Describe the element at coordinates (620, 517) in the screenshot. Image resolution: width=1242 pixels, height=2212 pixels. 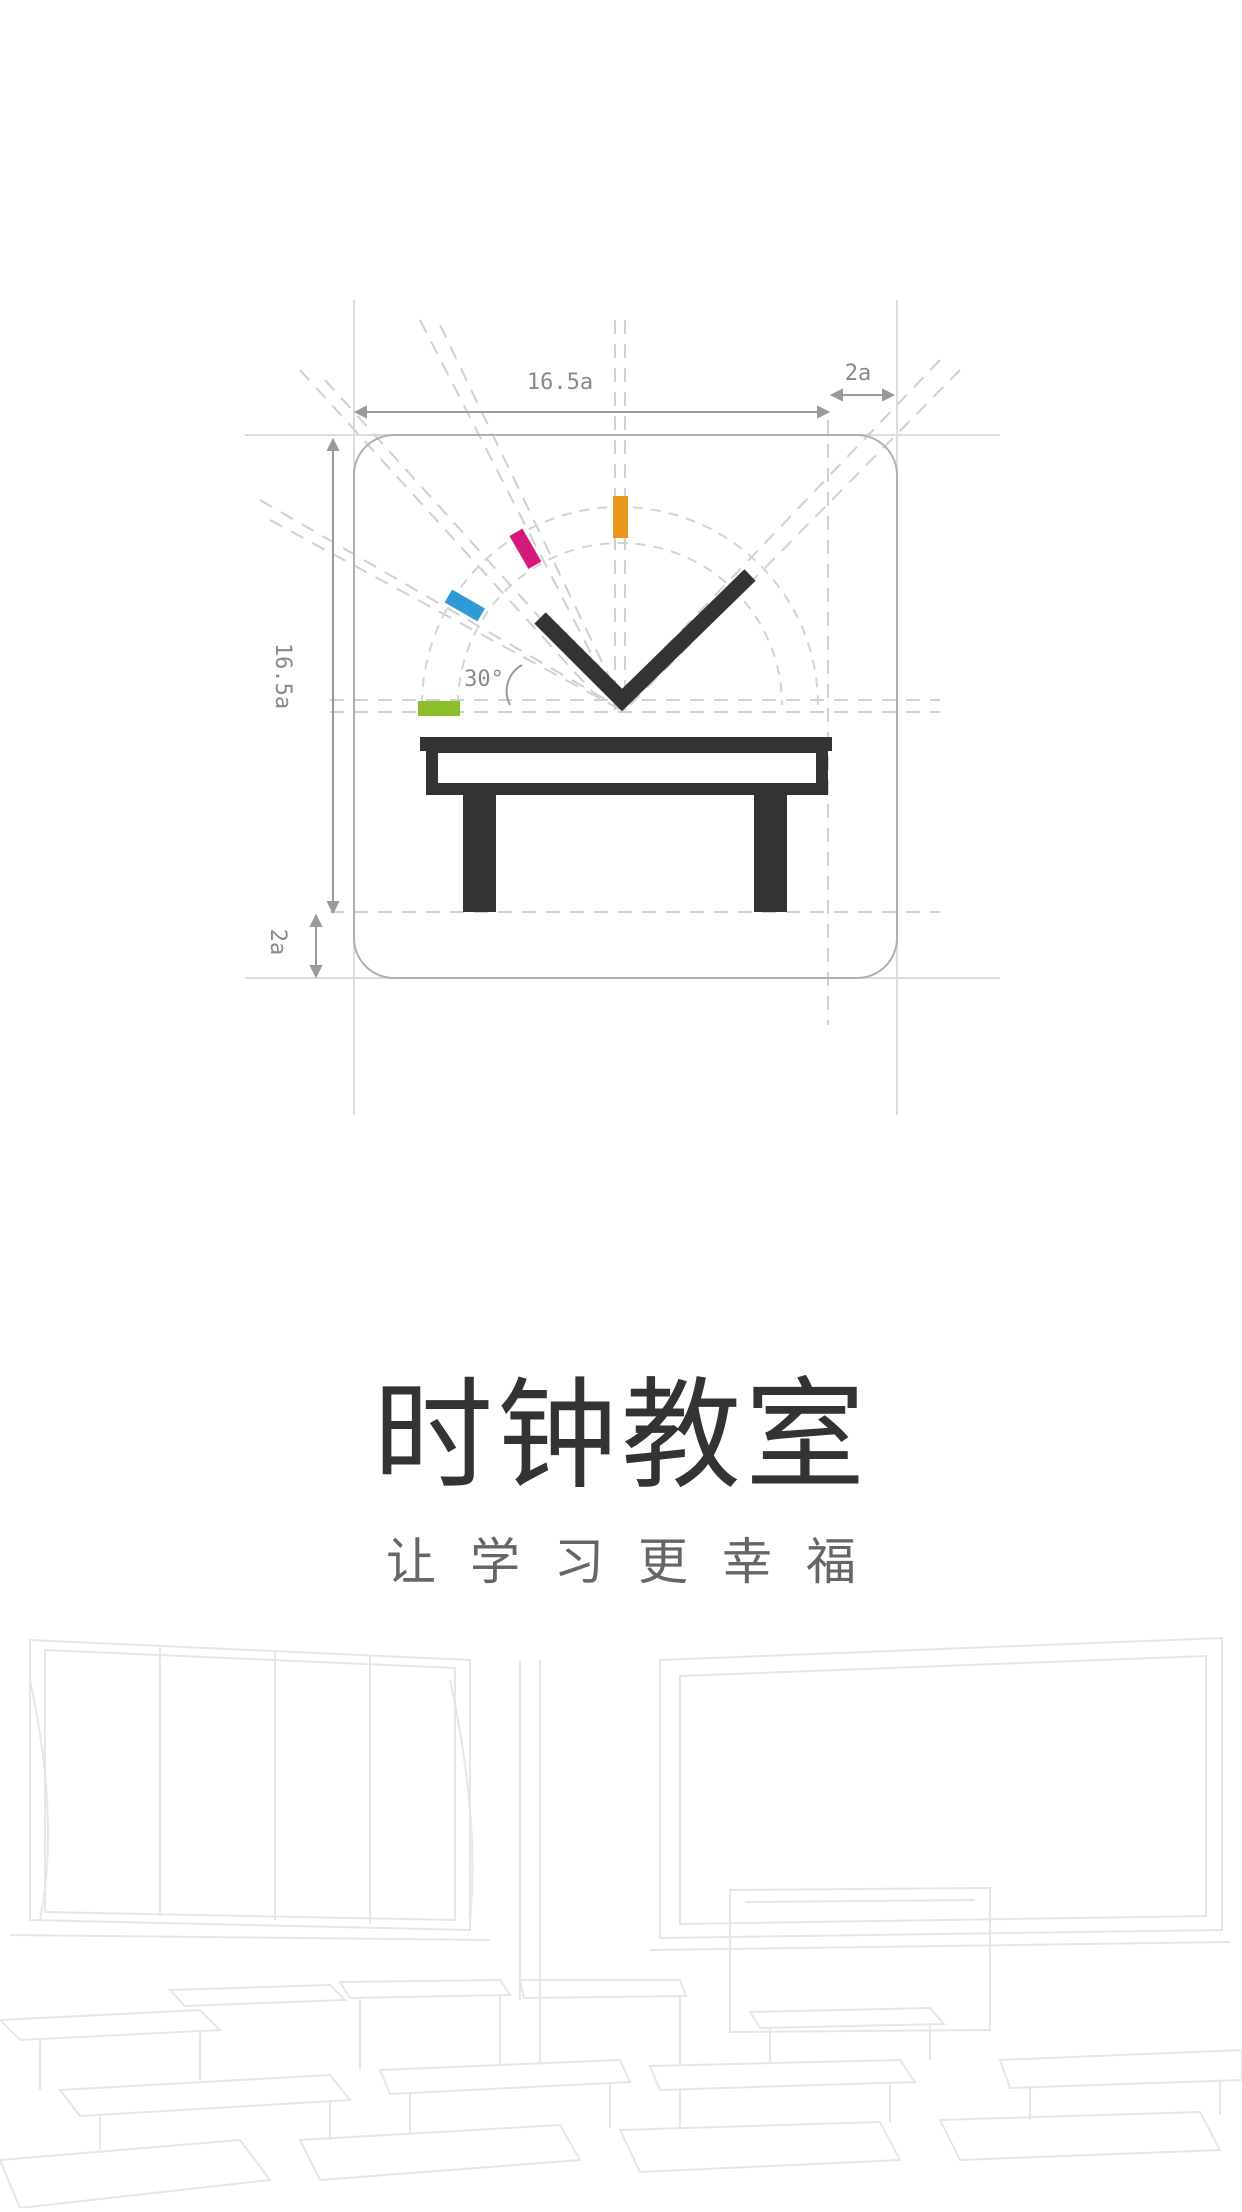
I see `orange-tick-mark` at that location.